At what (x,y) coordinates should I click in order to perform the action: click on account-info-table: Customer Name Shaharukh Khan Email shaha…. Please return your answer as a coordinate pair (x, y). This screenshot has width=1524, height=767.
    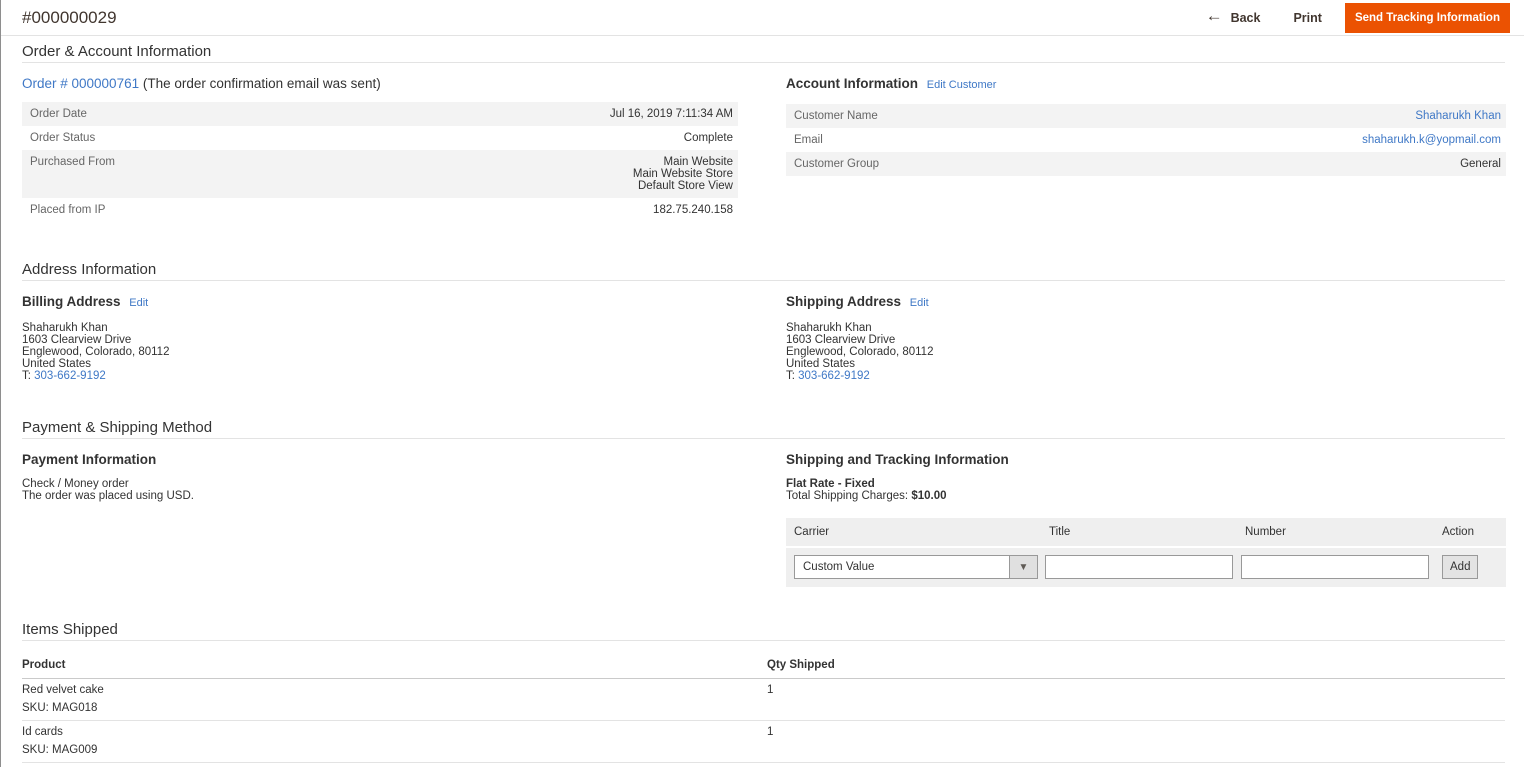
    Looking at the image, I should click on (1146, 140).